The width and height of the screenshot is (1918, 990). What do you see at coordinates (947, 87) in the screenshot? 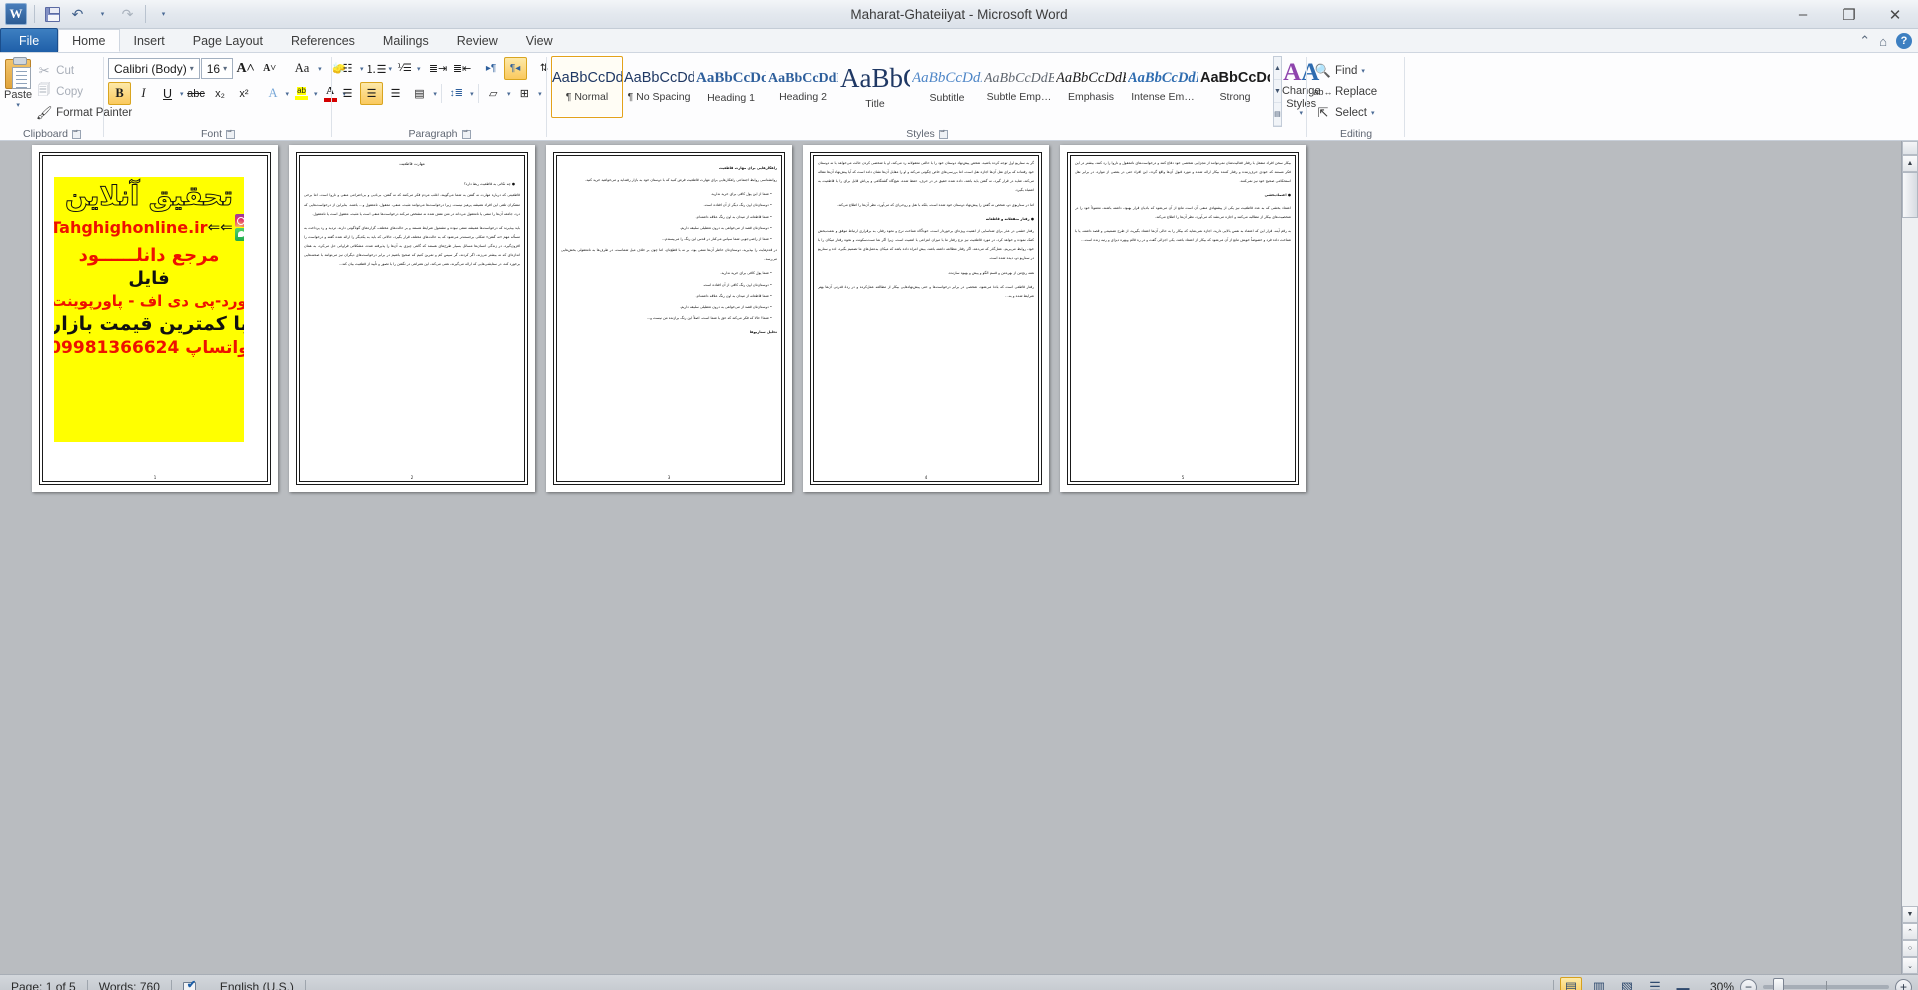
I see `style-tile-subtitle: AaBbCcDdEe Subtitle` at bounding box center [947, 87].